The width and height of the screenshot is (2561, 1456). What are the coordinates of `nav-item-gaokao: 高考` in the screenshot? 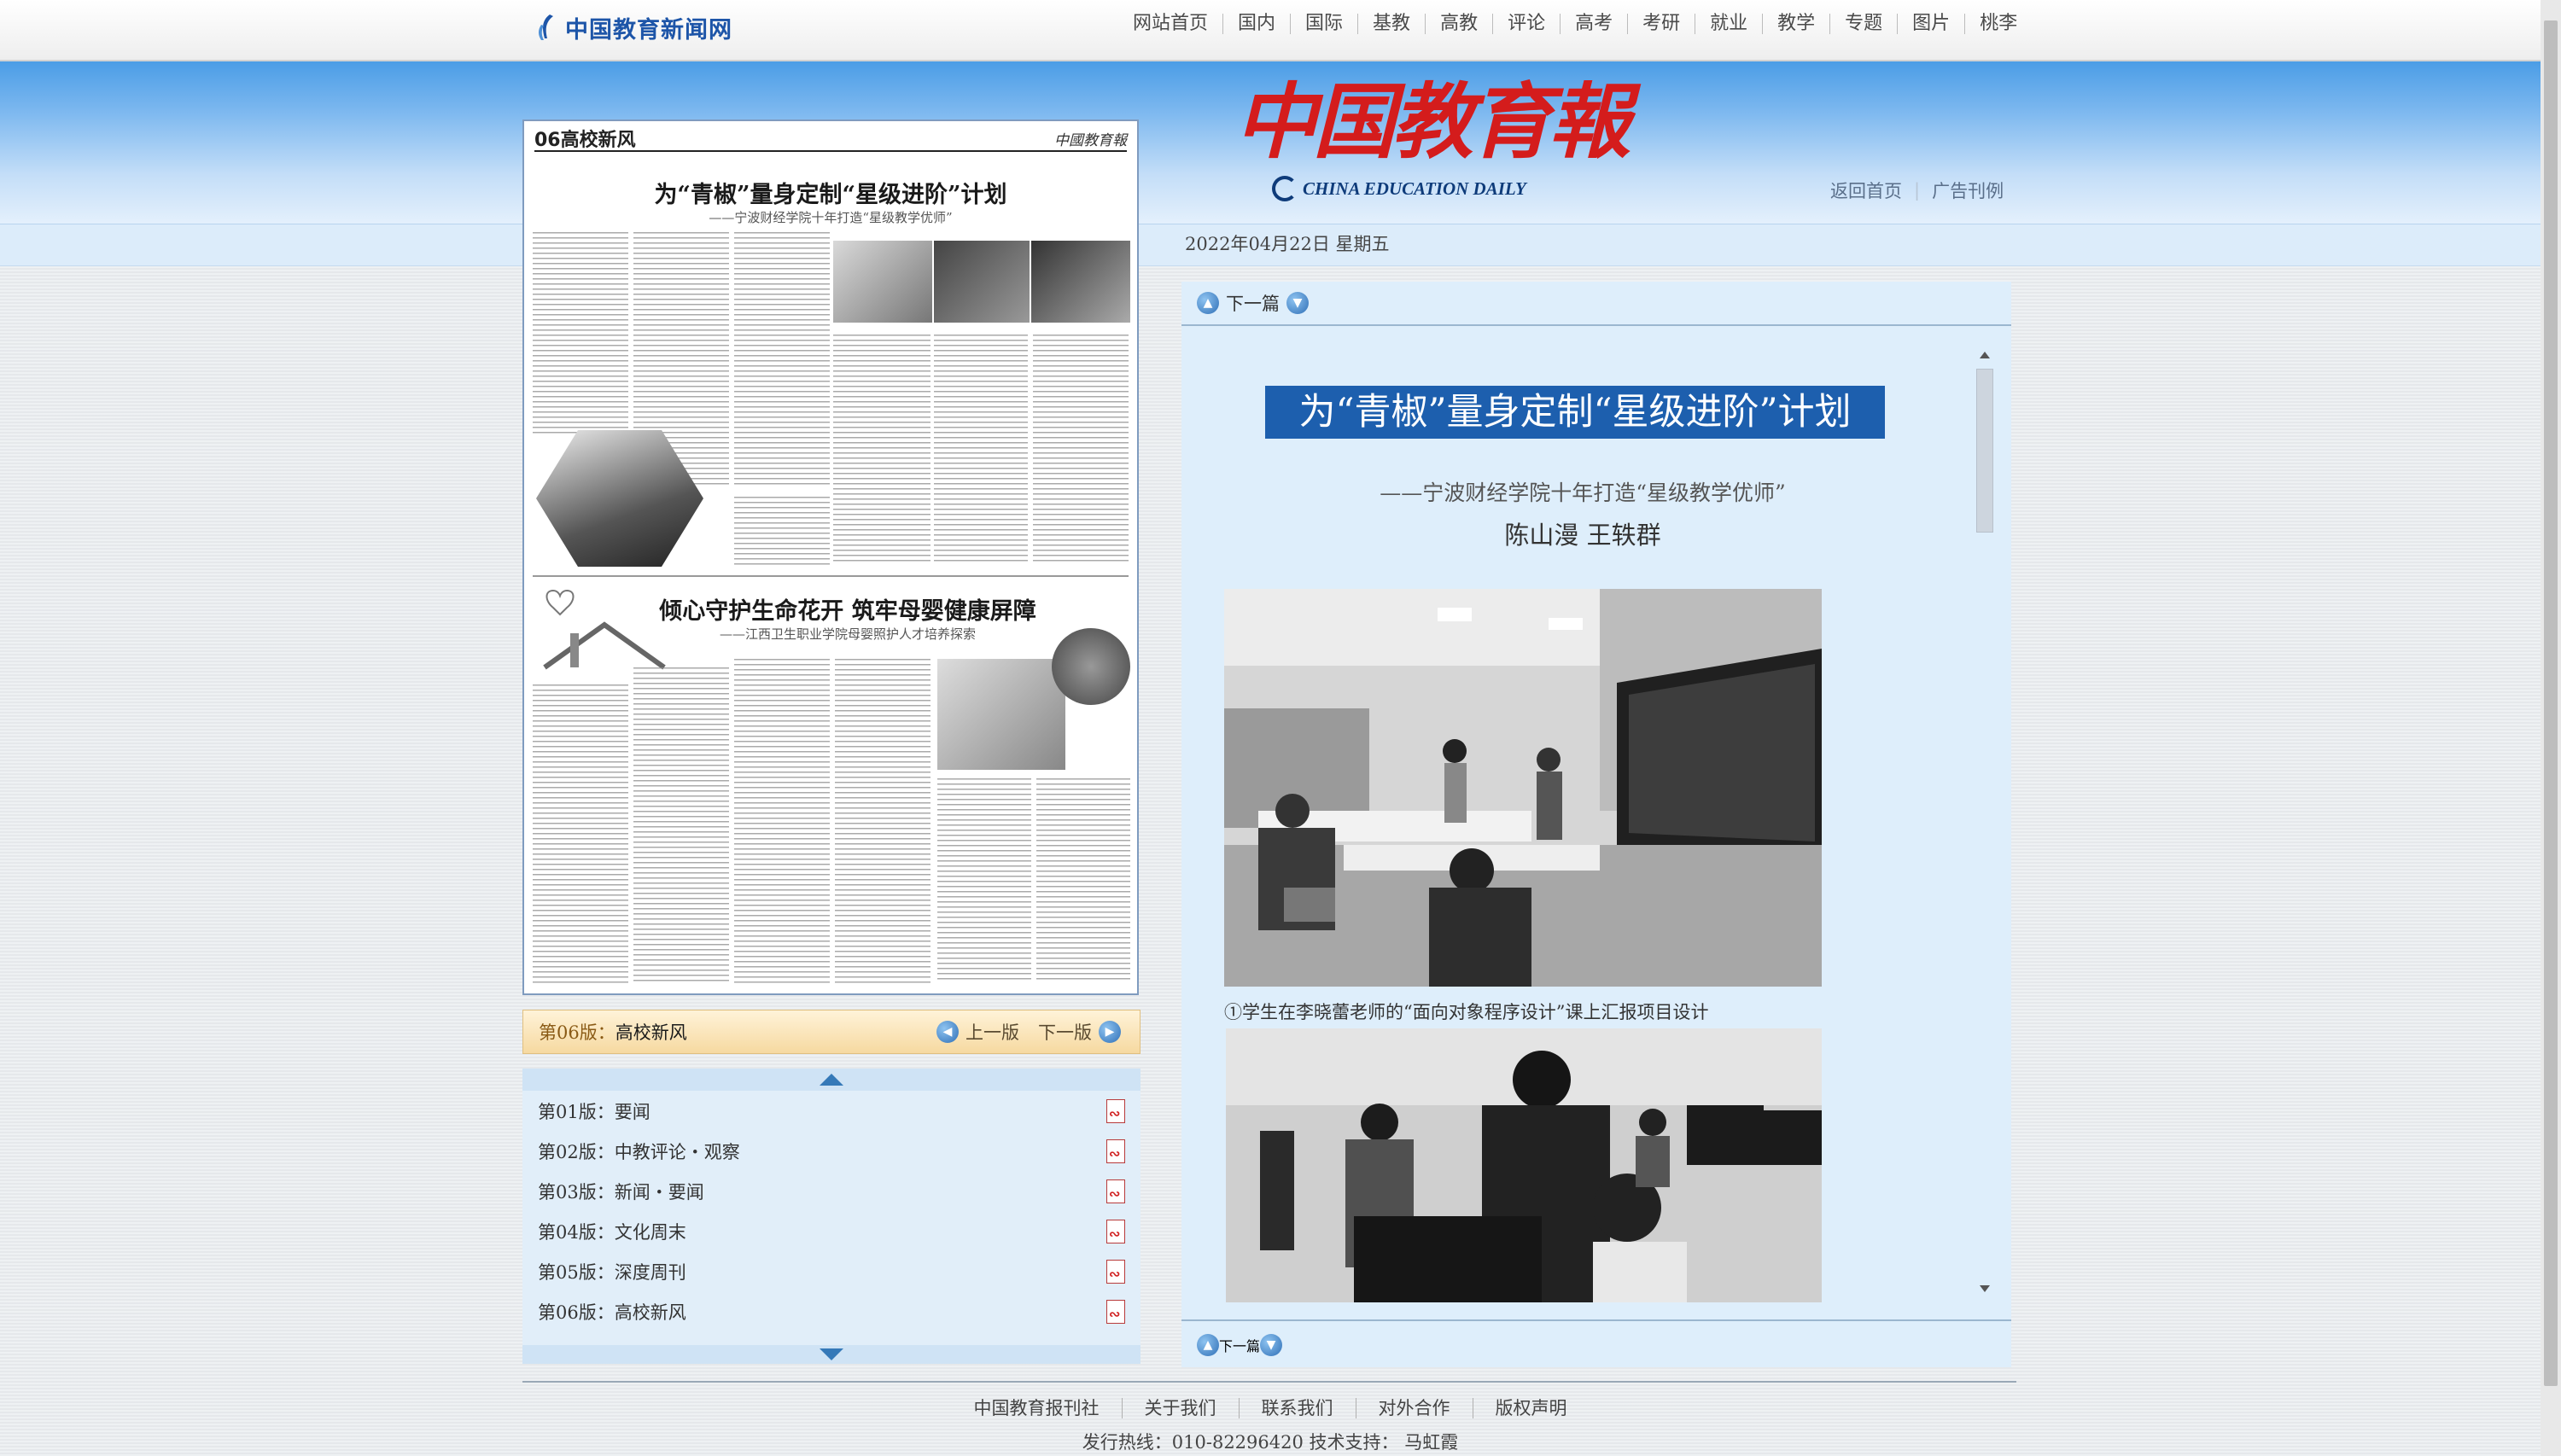 It's located at (1593, 24).